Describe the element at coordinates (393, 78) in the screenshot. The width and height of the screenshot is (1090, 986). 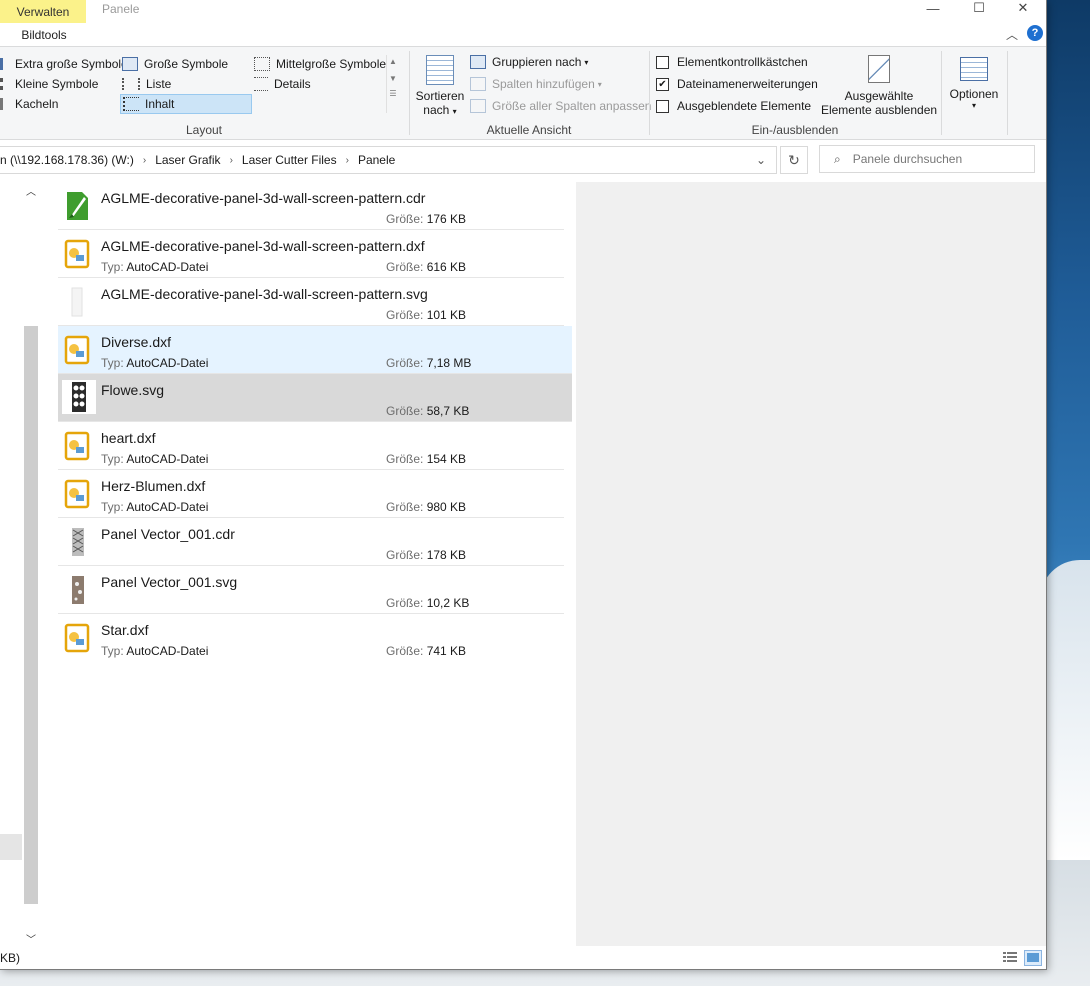
I see `gallery-down-icon: ▼` at that location.